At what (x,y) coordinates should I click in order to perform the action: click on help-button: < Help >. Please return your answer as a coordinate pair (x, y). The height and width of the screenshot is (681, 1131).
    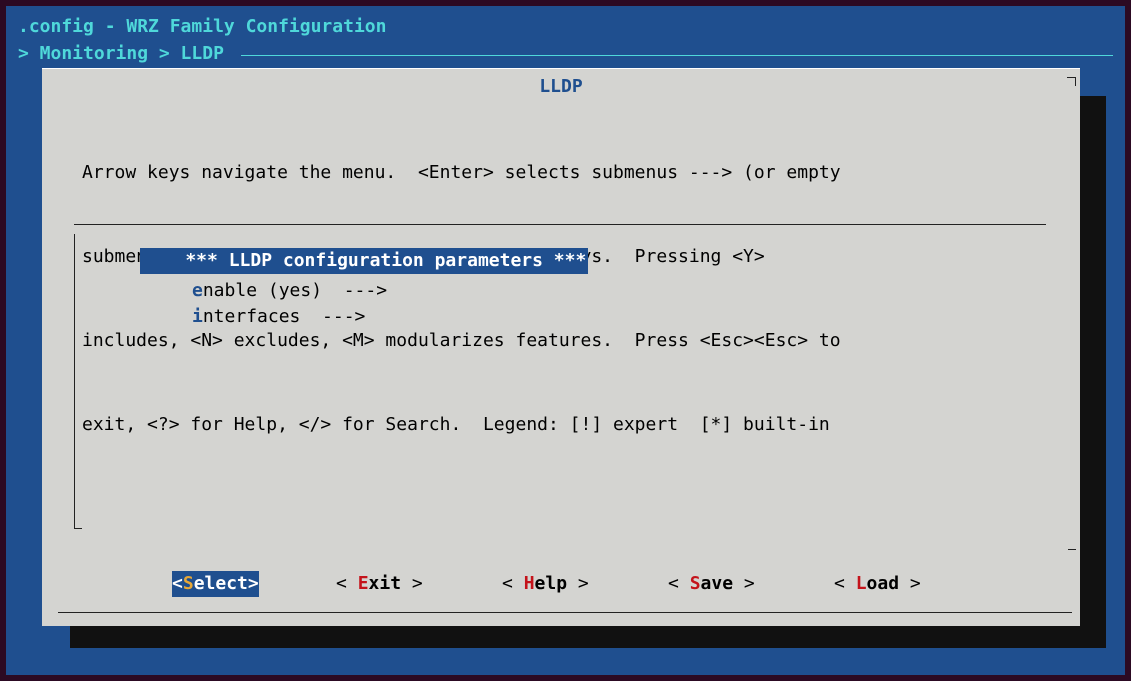
    Looking at the image, I should click on (545, 584).